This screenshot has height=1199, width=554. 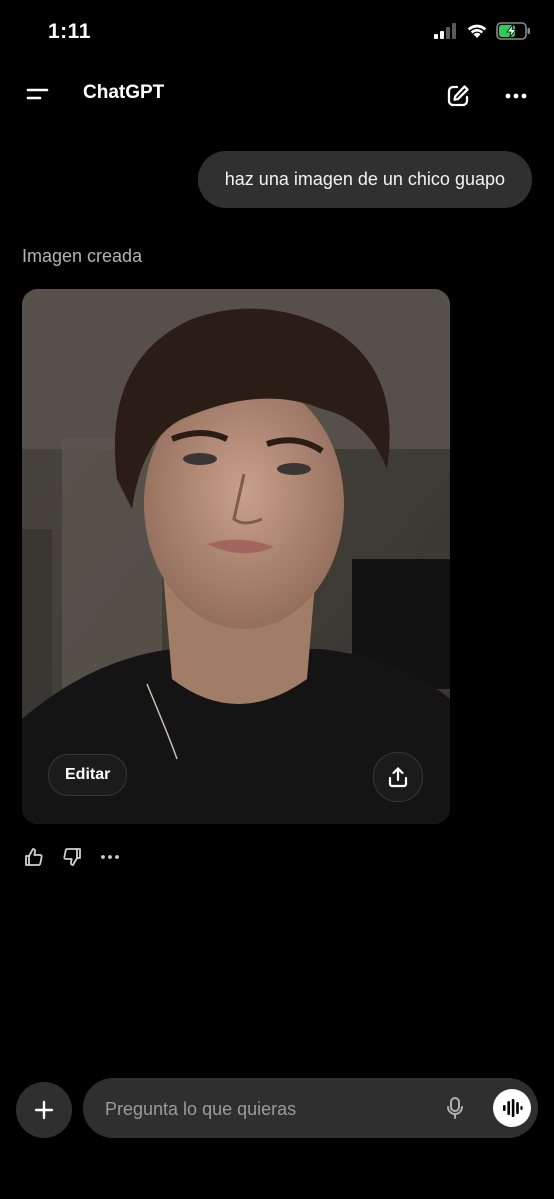 I want to click on message-reactions, so click(x=72, y=857).